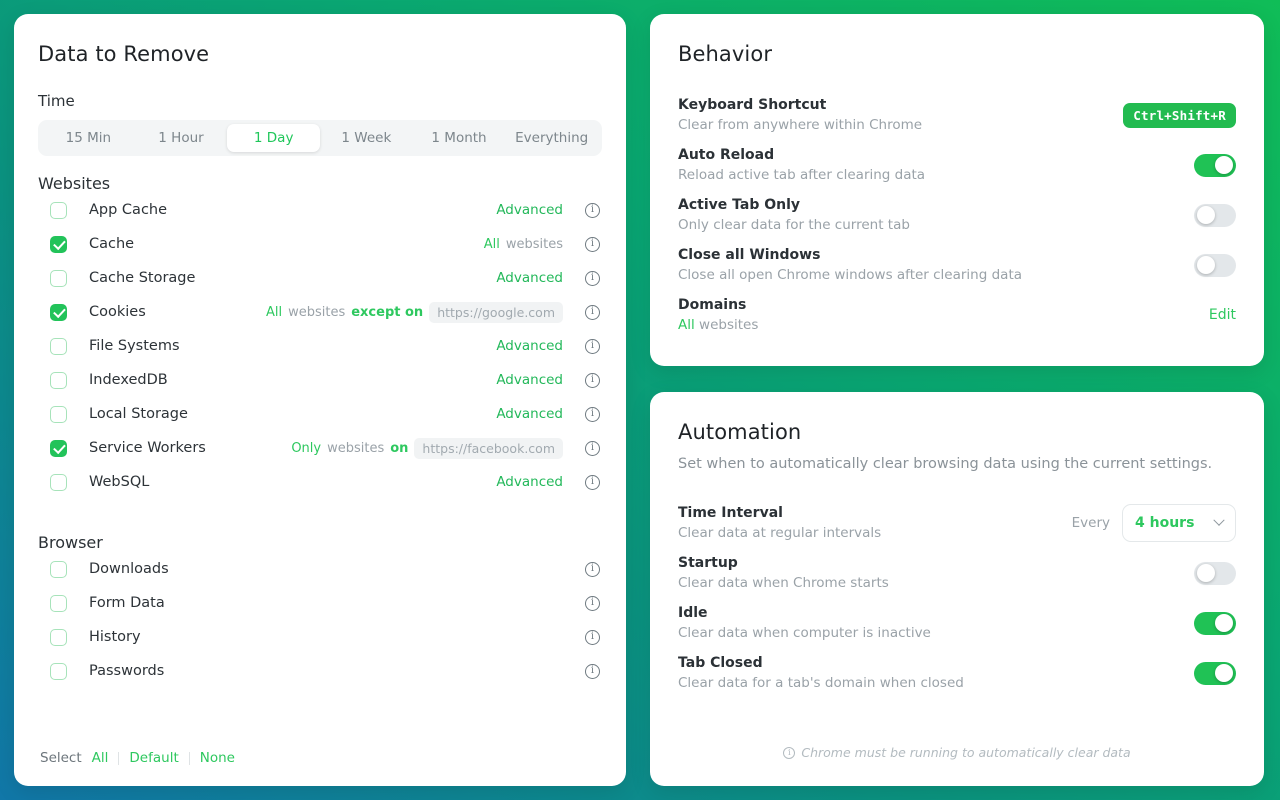  What do you see at coordinates (488, 448) in the screenshot?
I see `domain-chip: https://facebook.com` at bounding box center [488, 448].